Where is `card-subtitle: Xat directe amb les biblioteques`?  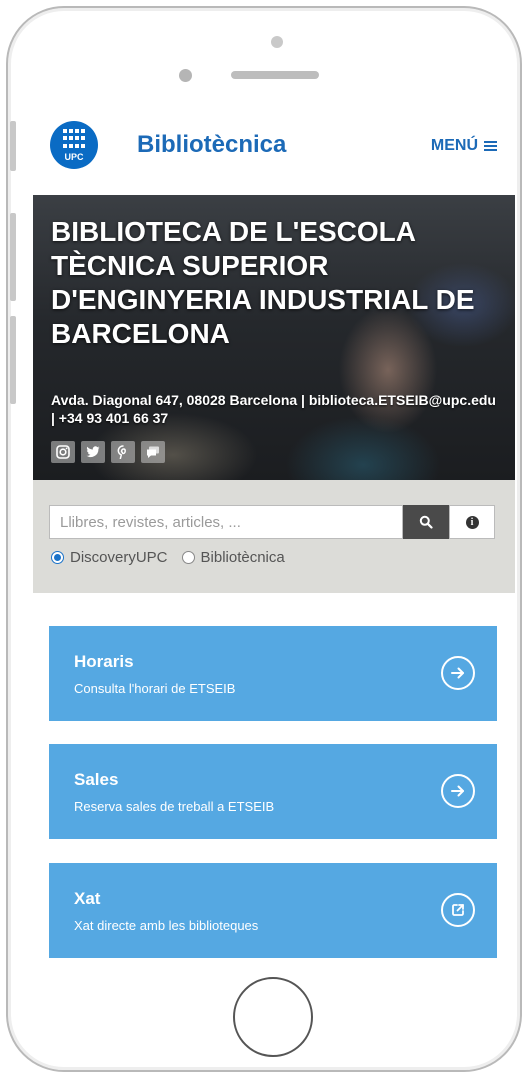 card-subtitle: Xat directe amb les biblioteques is located at coordinates (166, 925).